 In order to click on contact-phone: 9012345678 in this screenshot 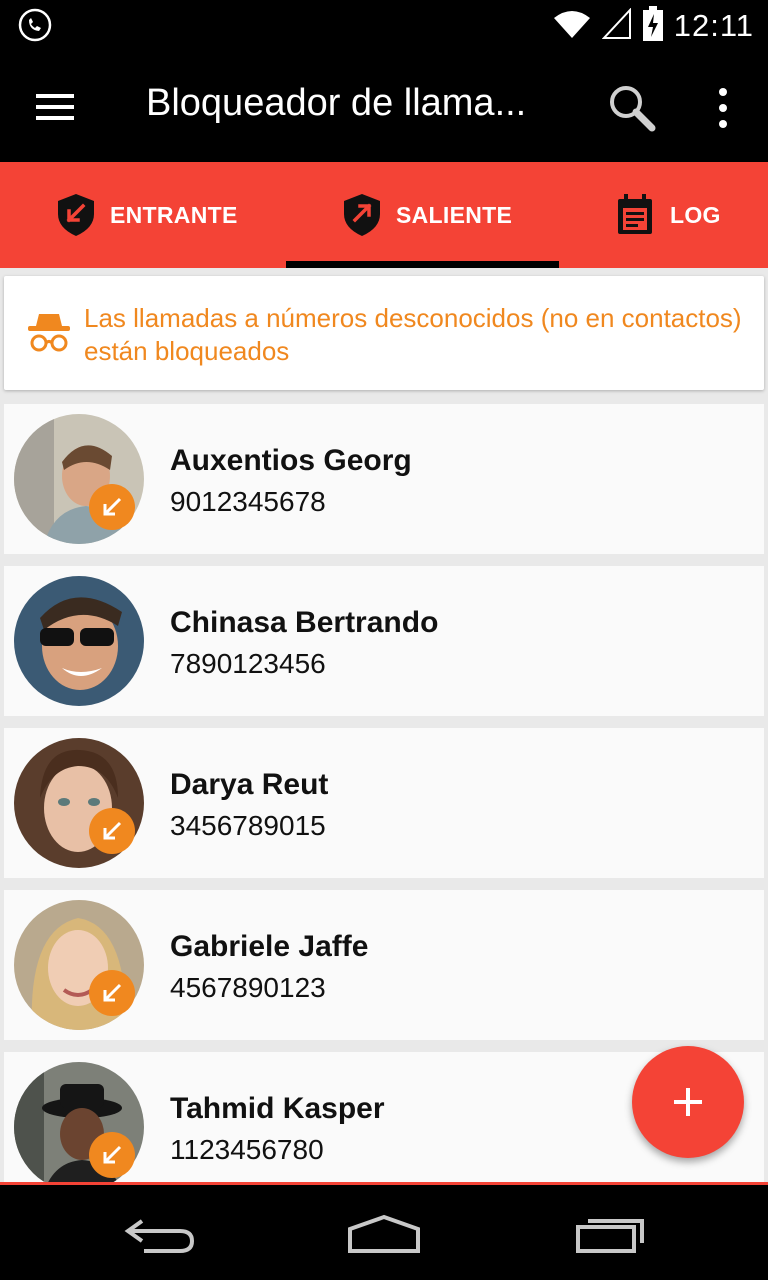, I will do `click(248, 501)`.